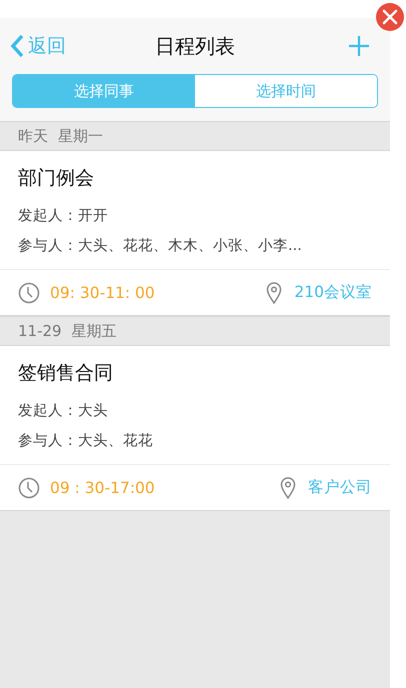 This screenshot has height=688, width=406. I want to click on event-location: 210会议室, so click(333, 292).